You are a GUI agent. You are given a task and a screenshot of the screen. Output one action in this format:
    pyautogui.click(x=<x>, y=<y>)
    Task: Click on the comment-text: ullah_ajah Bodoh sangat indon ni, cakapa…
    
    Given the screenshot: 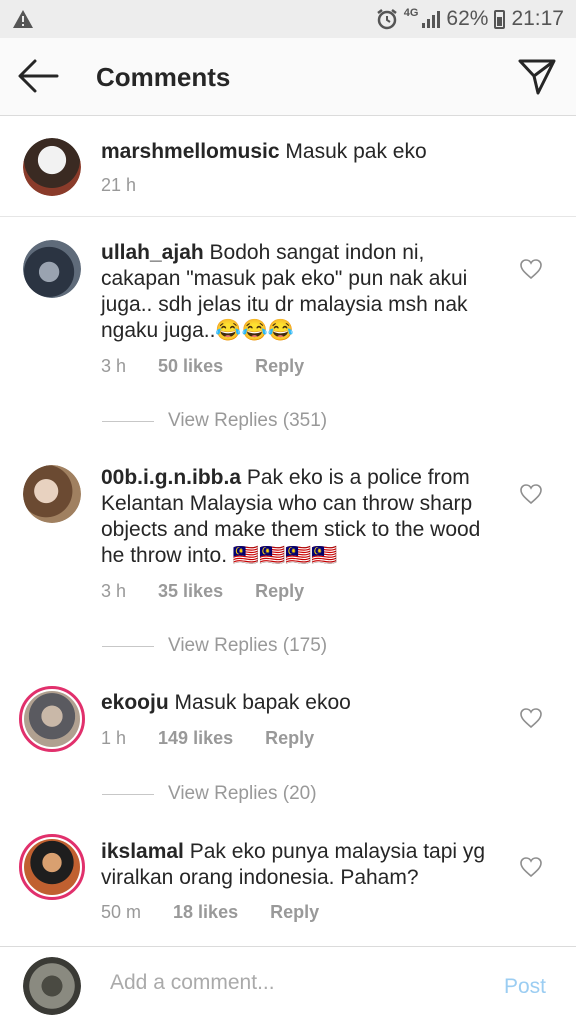 What is the action you would take?
    pyautogui.click(x=303, y=292)
    